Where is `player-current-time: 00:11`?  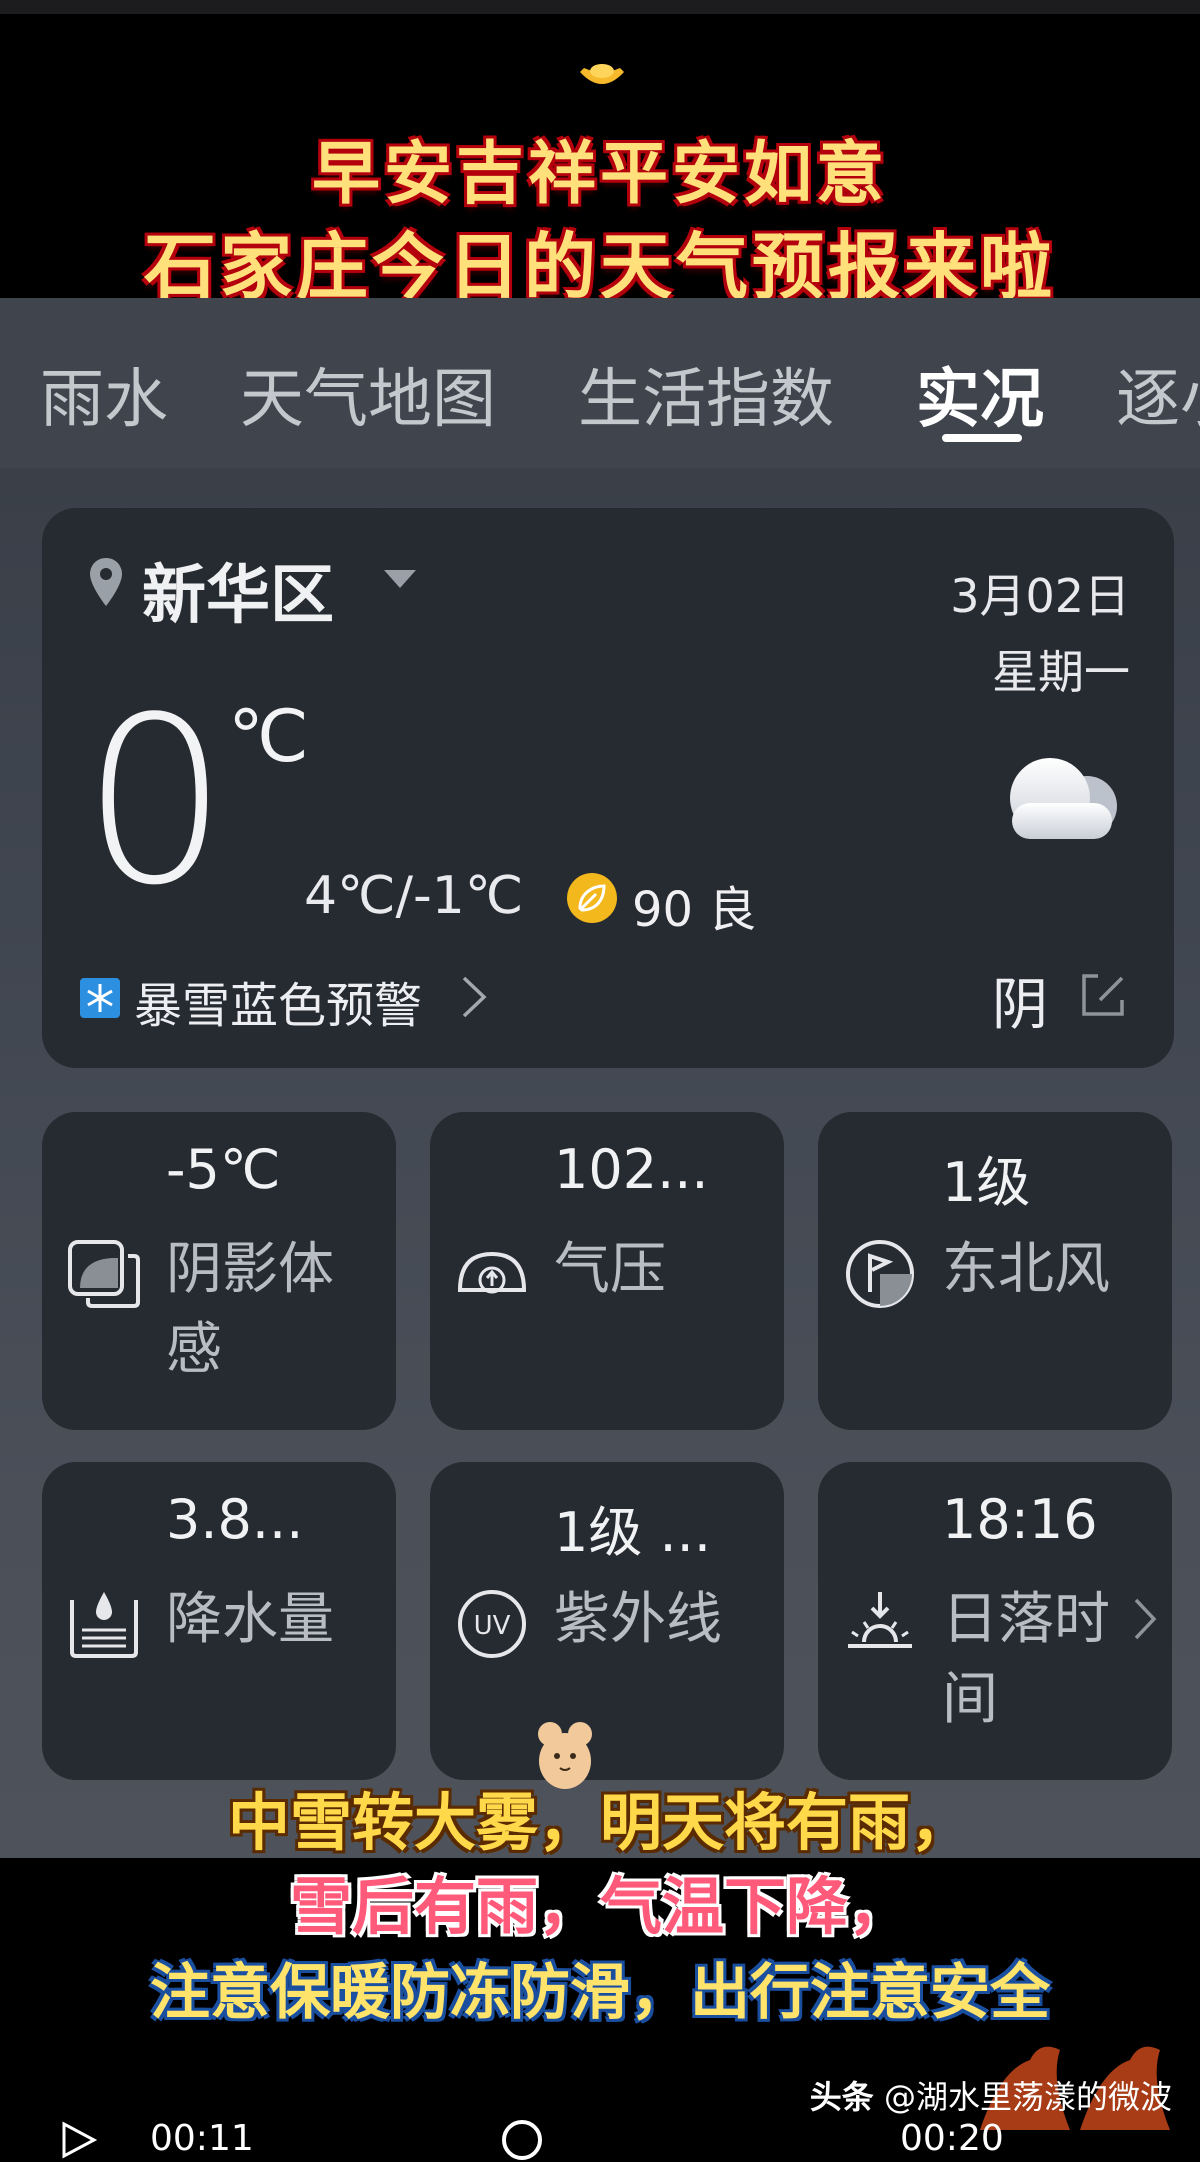 player-current-time: 00:11 is located at coordinates (202, 2138).